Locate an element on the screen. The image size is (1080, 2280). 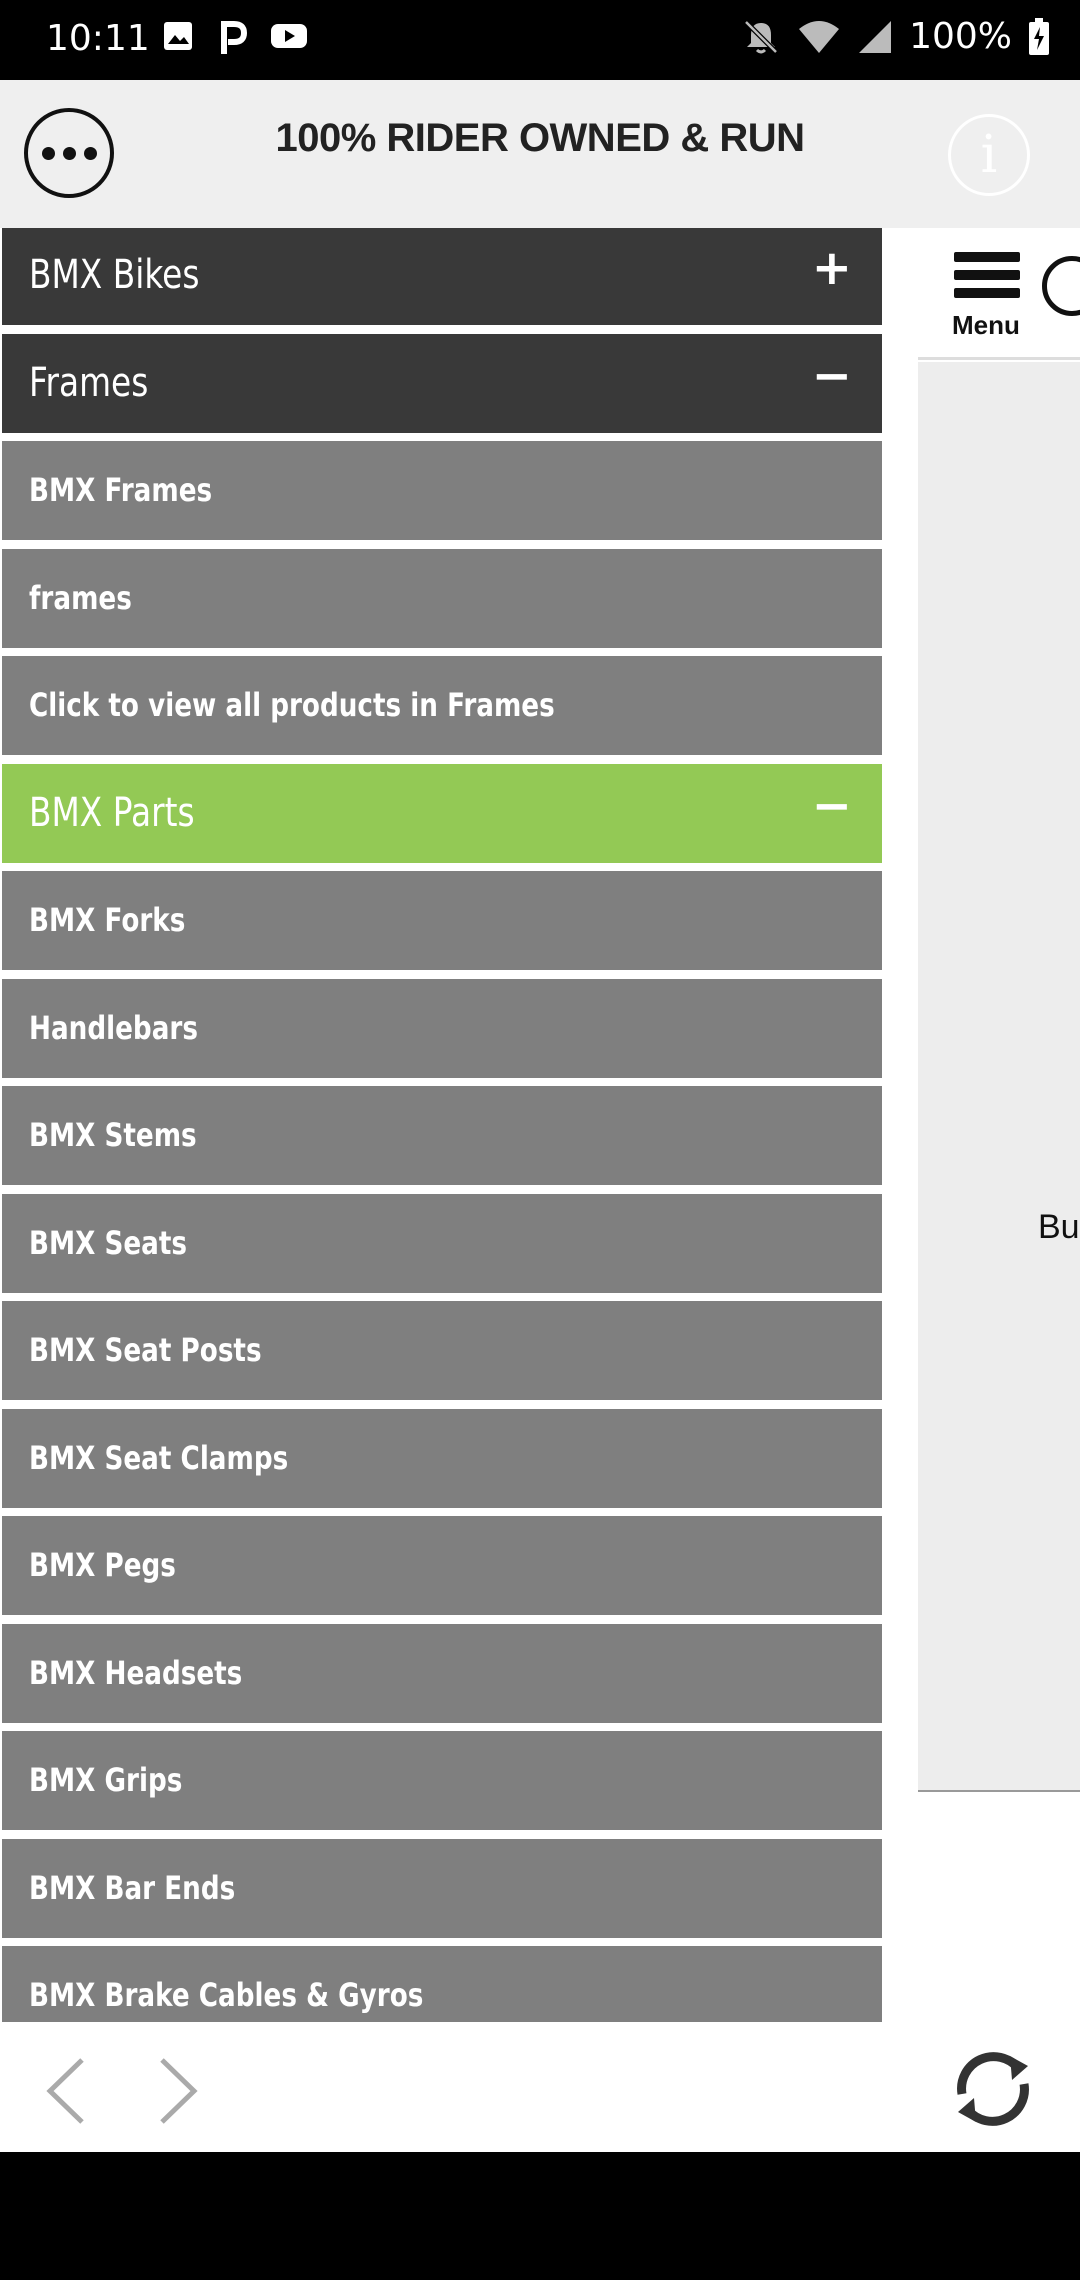
signal-icon is located at coordinates (875, 36).